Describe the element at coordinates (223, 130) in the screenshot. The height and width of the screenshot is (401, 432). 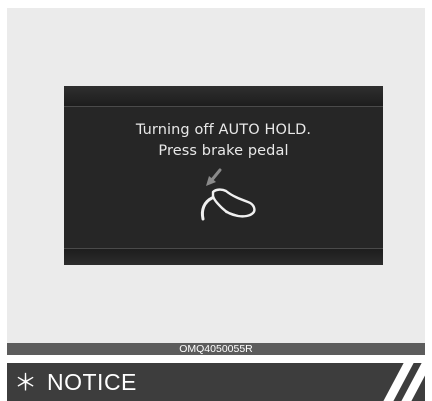
I see `message-line-1: Turning off AUTO HOLD.` at that location.